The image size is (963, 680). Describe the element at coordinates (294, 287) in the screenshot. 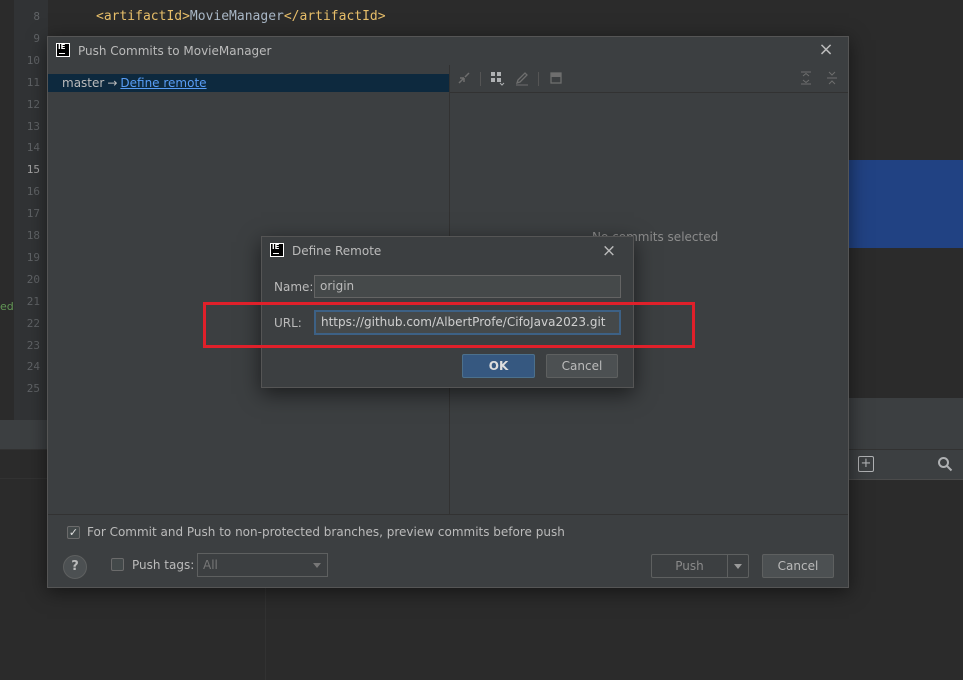

I see `name-label: Name:` at that location.